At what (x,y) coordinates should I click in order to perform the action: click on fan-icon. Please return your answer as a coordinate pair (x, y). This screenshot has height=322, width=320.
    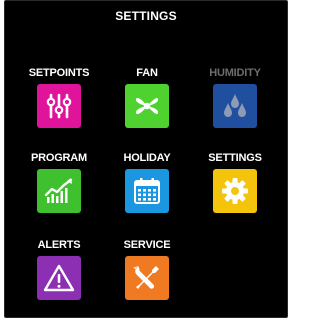
    Looking at the image, I should click on (147, 106).